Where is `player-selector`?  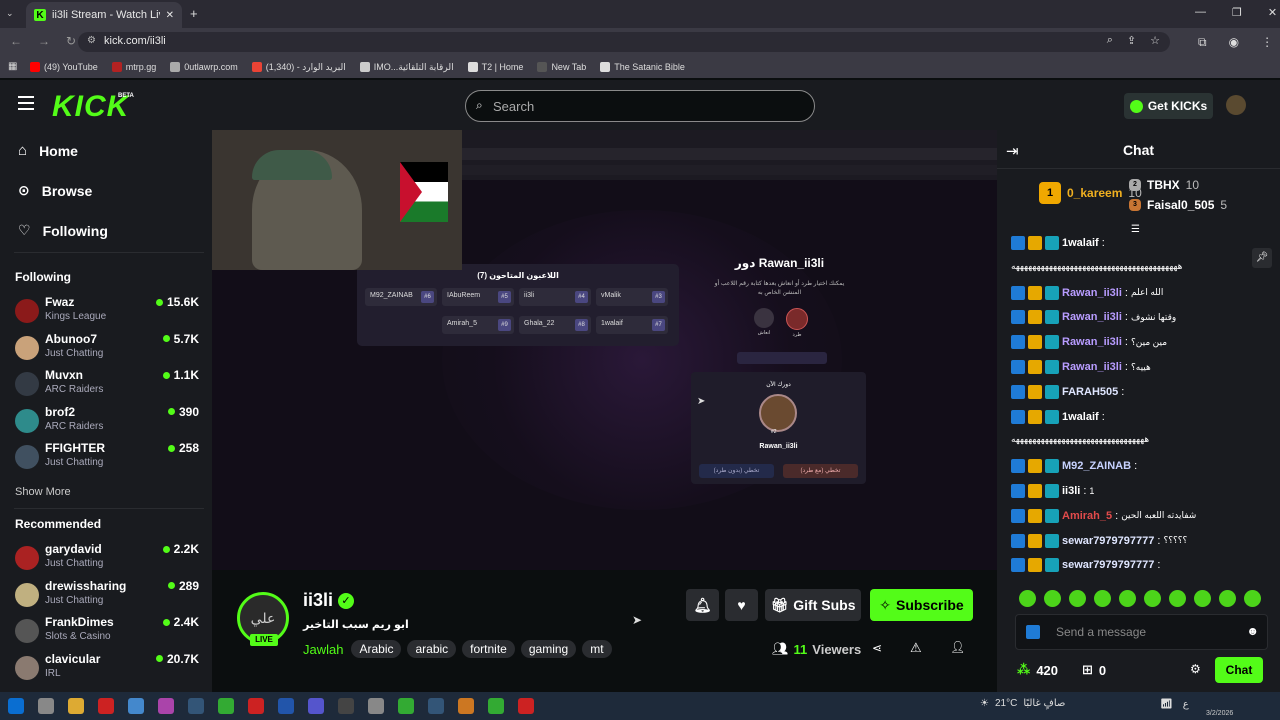 player-selector is located at coordinates (782, 358).